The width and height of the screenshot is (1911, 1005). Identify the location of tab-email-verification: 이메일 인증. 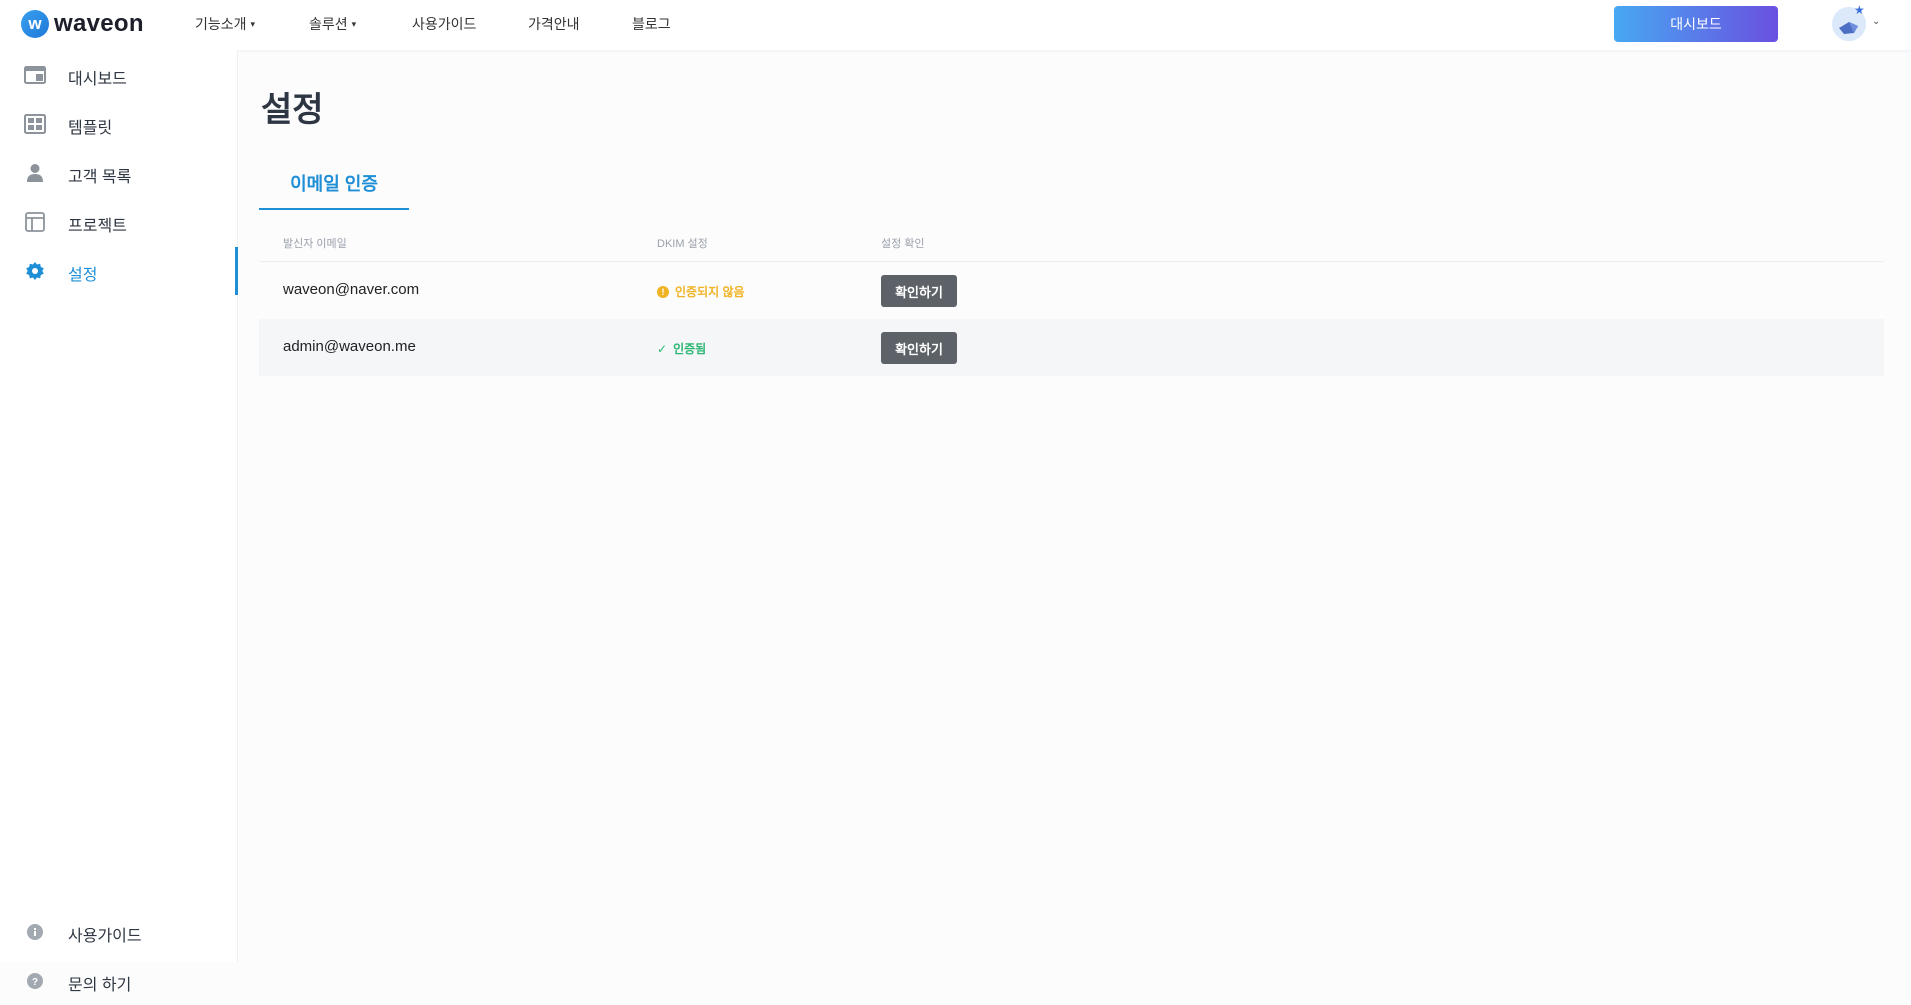
(334, 187).